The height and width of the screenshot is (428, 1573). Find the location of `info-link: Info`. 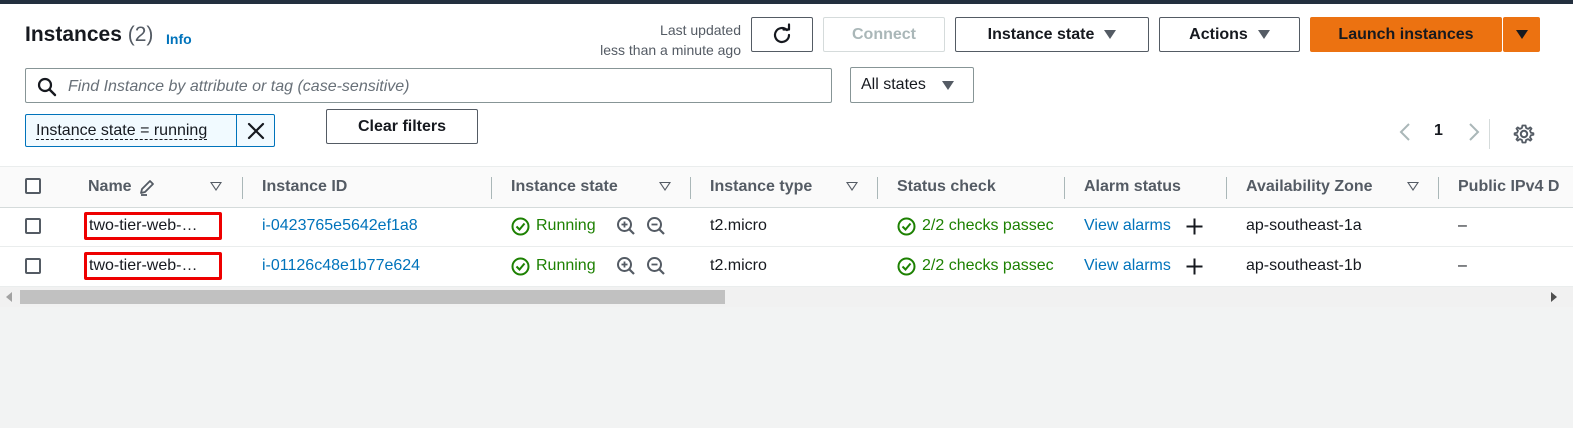

info-link: Info is located at coordinates (179, 39).